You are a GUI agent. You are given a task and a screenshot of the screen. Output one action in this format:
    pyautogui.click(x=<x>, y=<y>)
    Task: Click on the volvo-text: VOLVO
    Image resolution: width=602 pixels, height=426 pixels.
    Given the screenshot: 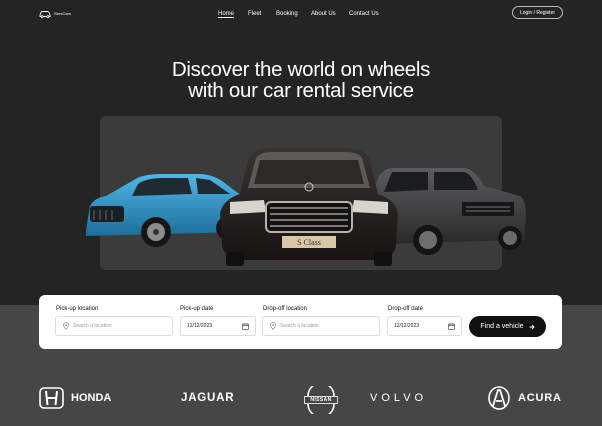 What is the action you would take?
    pyautogui.click(x=399, y=398)
    